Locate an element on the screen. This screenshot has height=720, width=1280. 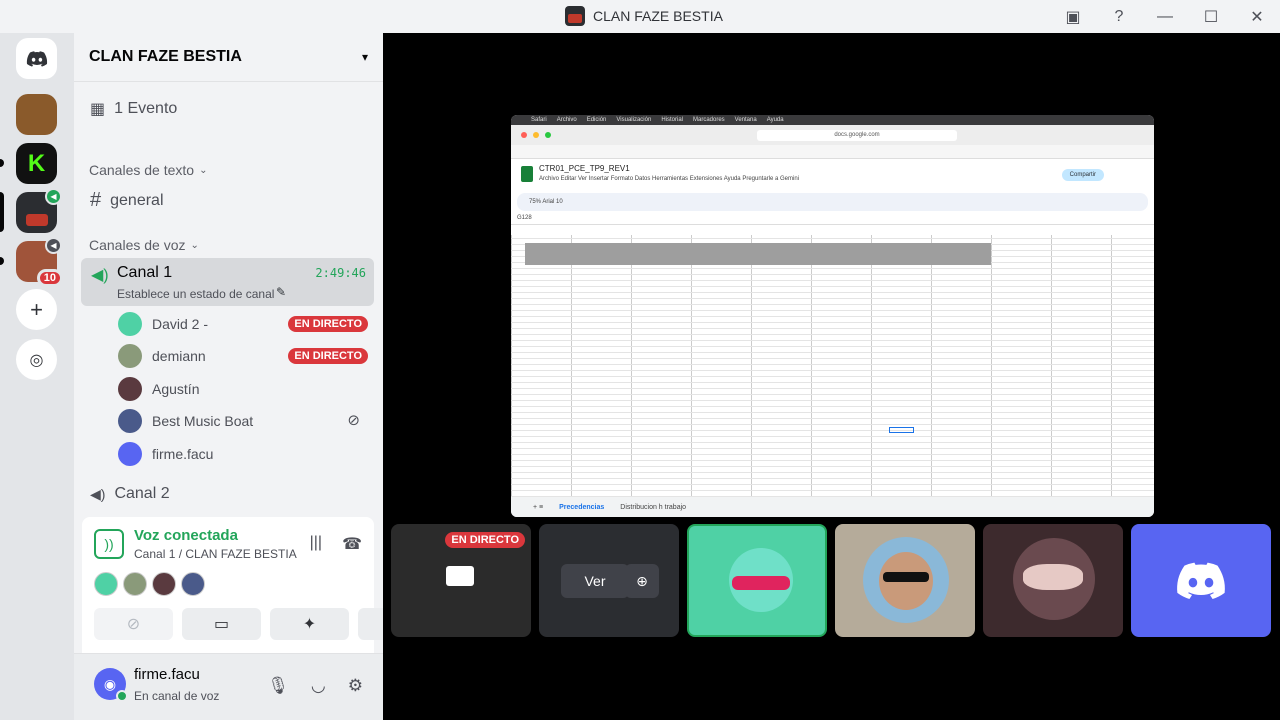
discord-home-button is located at coordinates (36, 58).